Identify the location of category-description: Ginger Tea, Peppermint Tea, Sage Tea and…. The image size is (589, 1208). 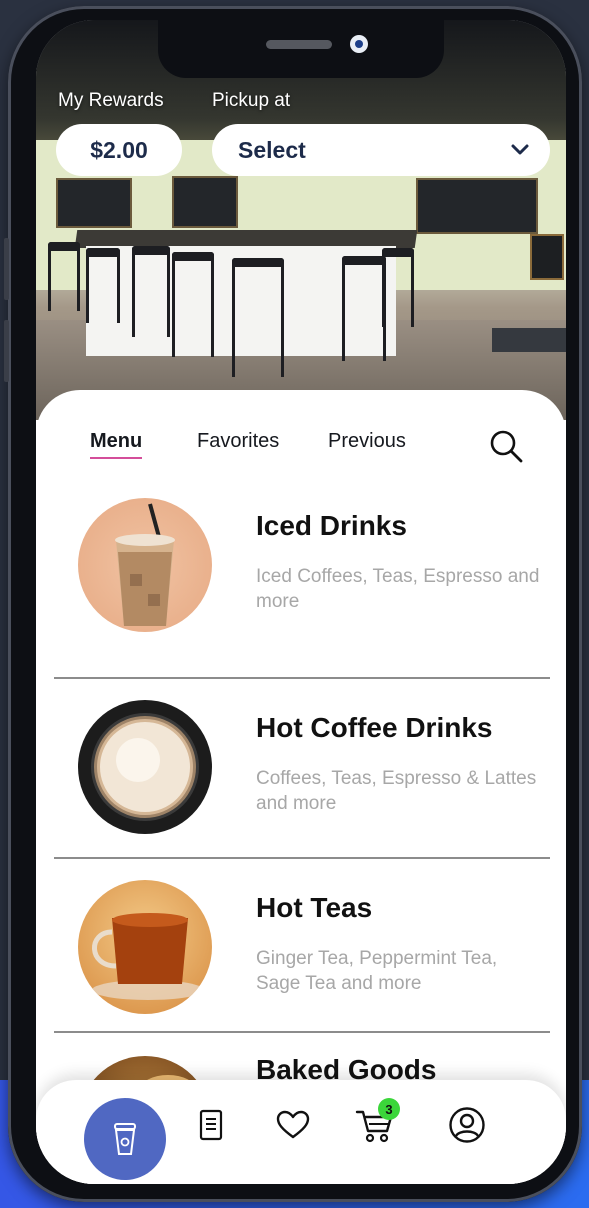
(377, 971).